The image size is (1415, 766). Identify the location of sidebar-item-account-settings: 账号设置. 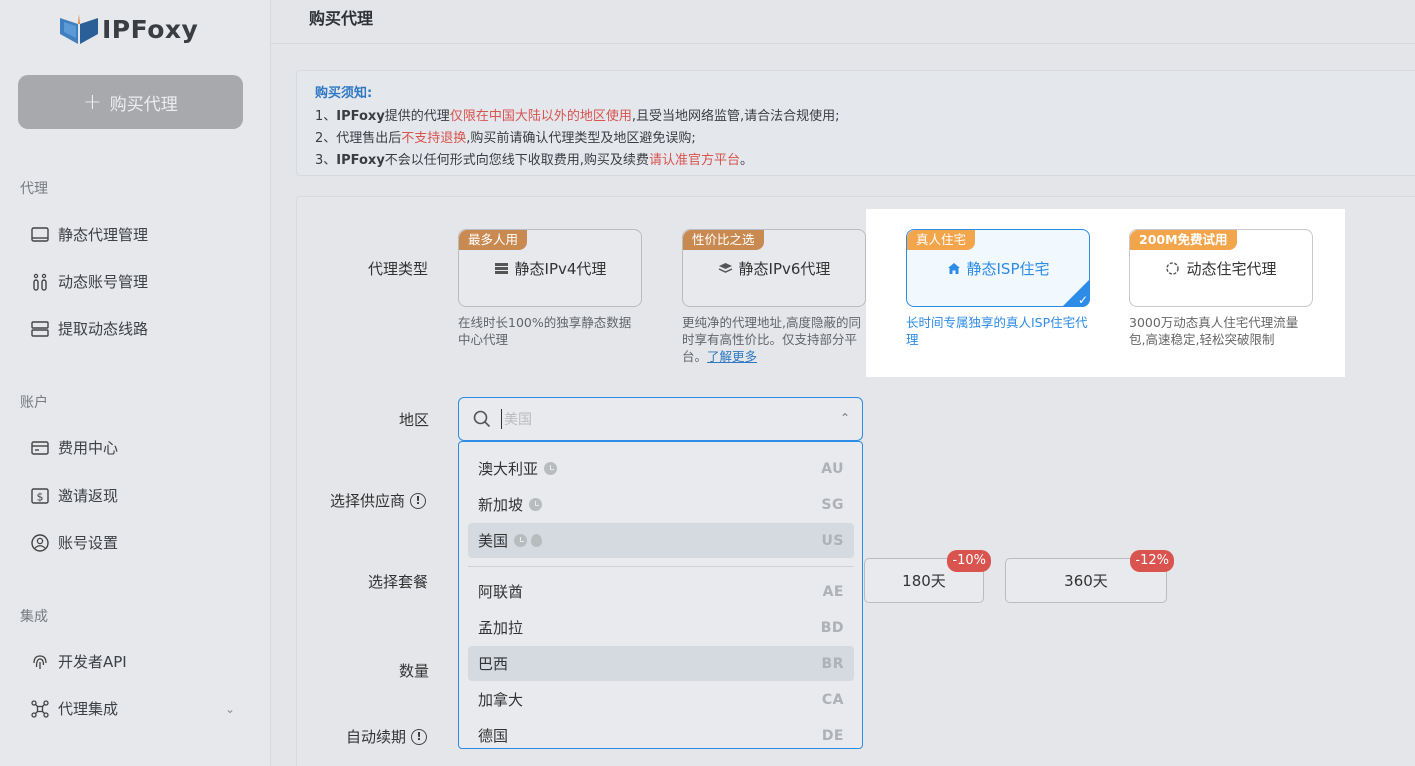
(137, 542).